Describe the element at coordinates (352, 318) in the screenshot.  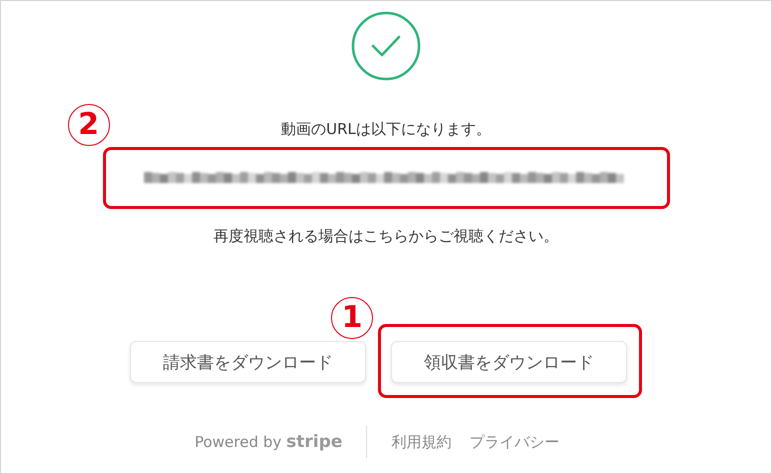
I see `annotation-number: 1` at that location.